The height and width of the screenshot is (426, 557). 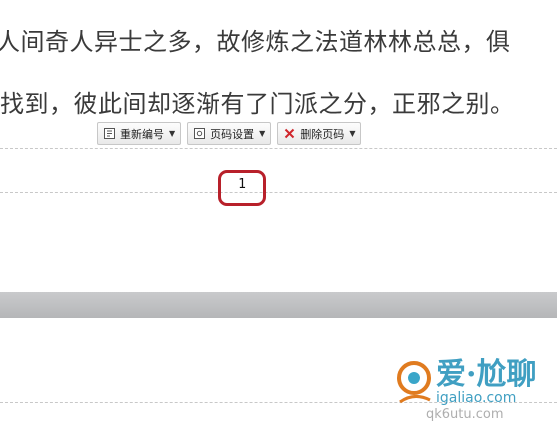 What do you see at coordinates (278, 305) in the screenshot?
I see `page-separator` at bounding box center [278, 305].